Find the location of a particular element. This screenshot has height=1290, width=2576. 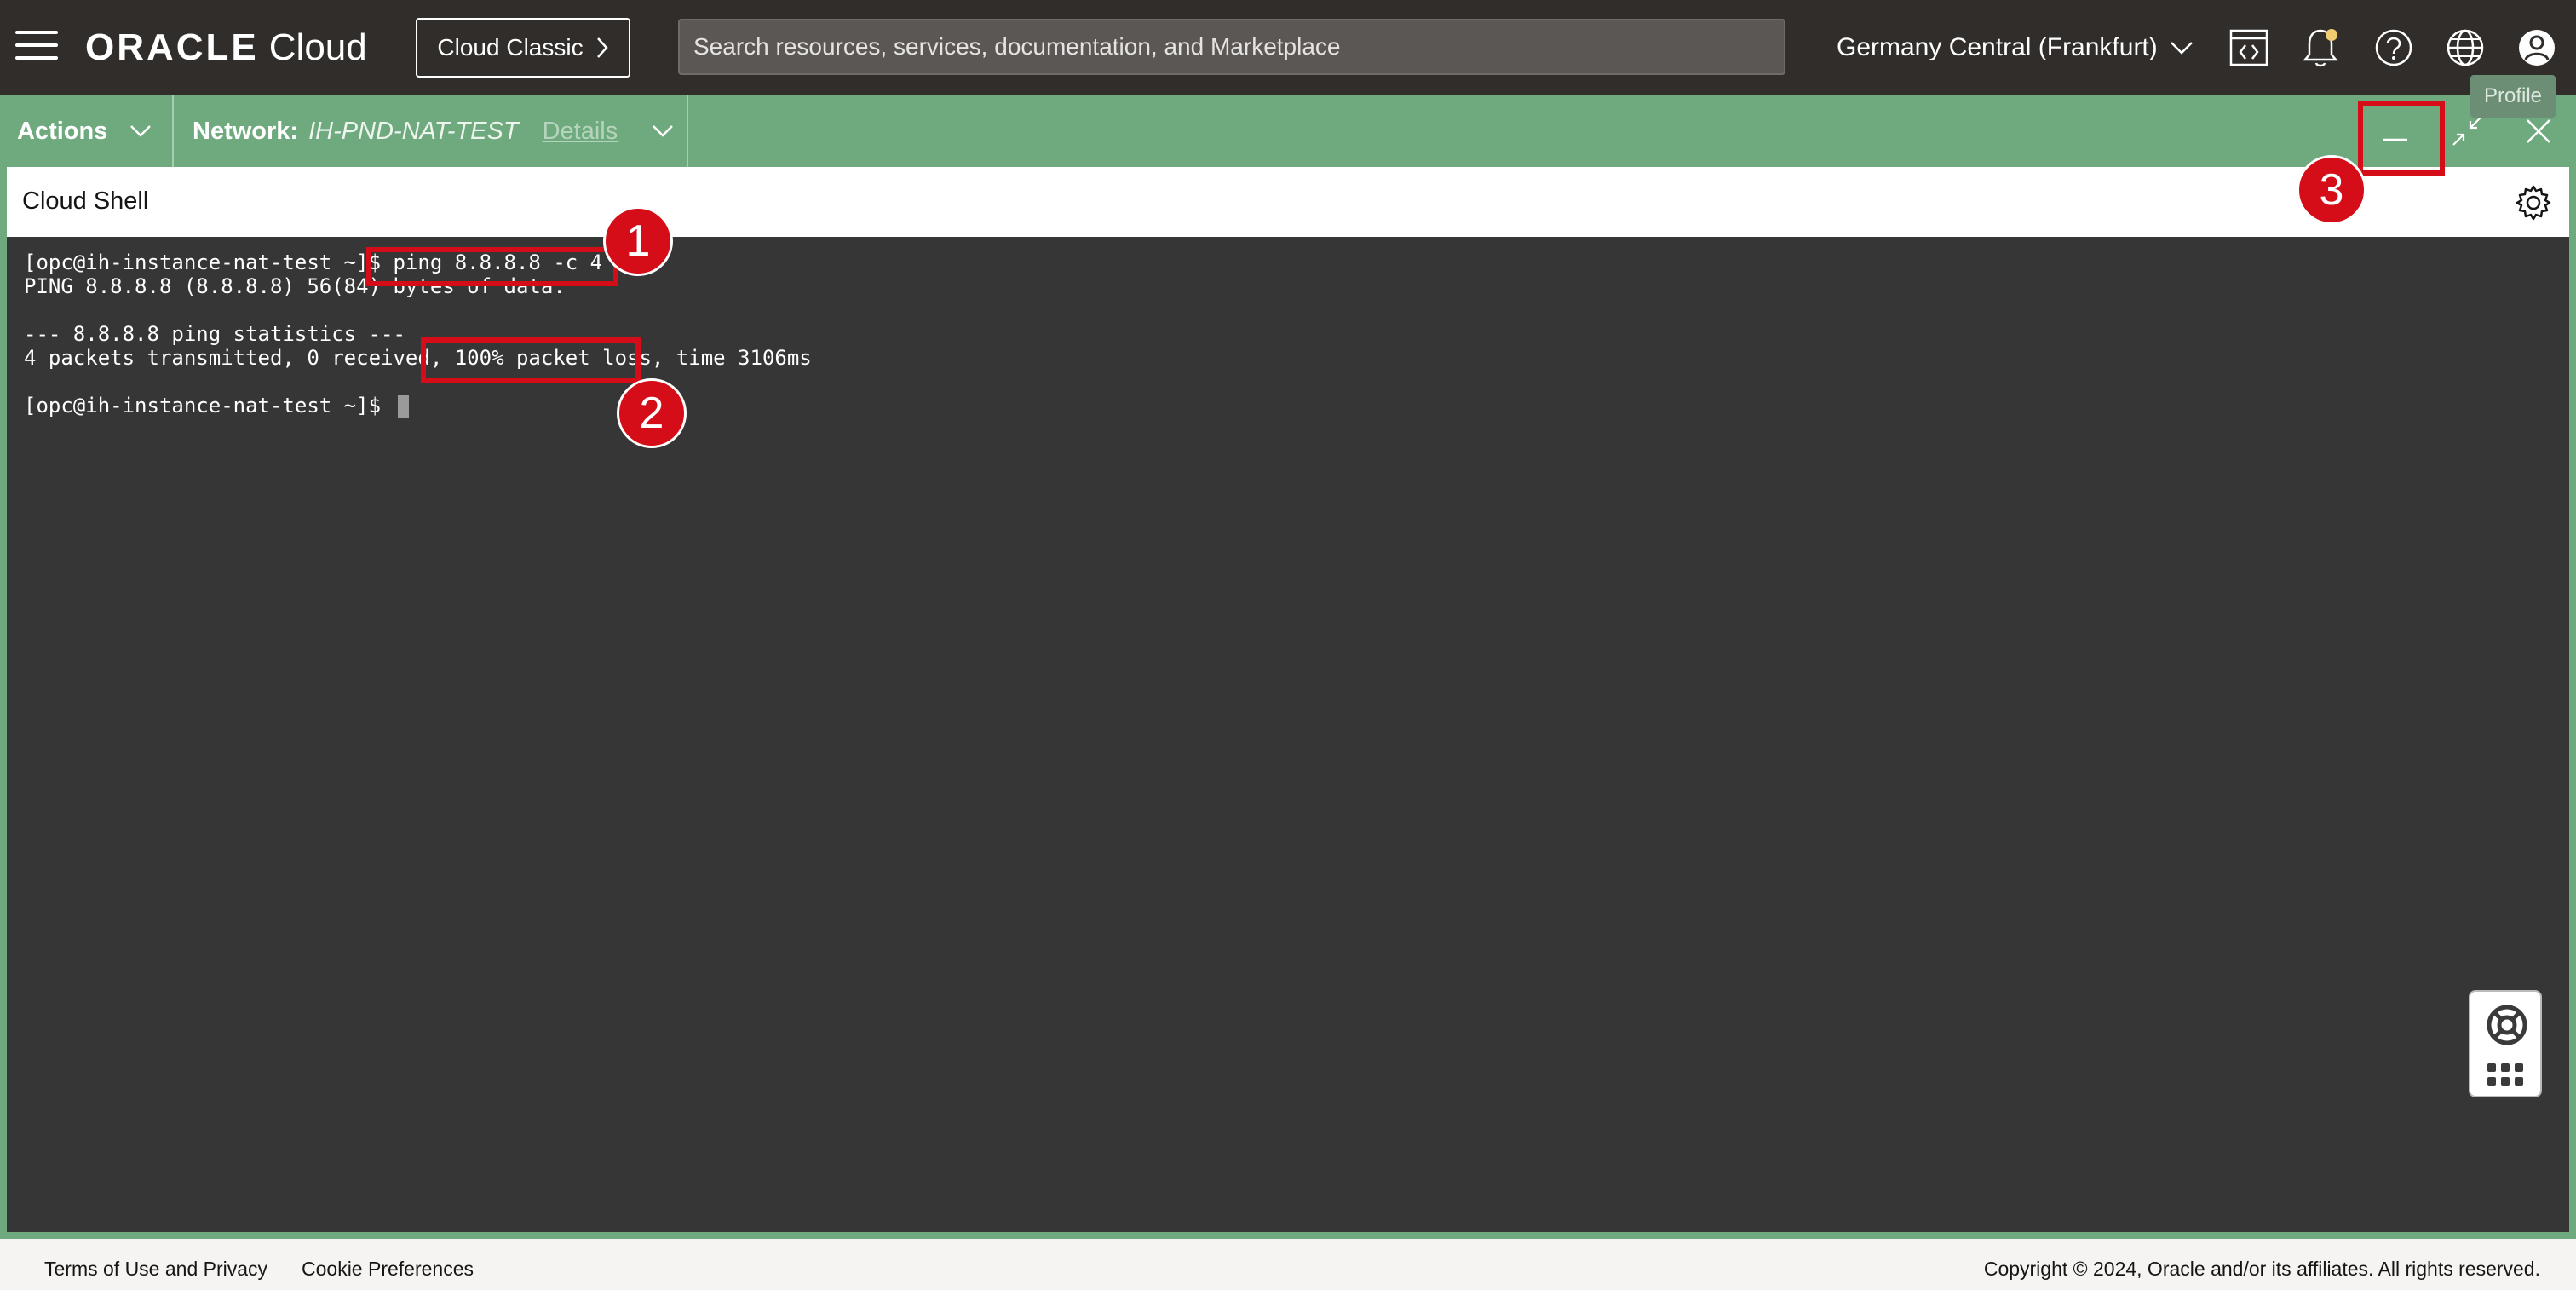

terminal-line: --- 8.8.8.8 ping statistics --- is located at coordinates (214, 334).